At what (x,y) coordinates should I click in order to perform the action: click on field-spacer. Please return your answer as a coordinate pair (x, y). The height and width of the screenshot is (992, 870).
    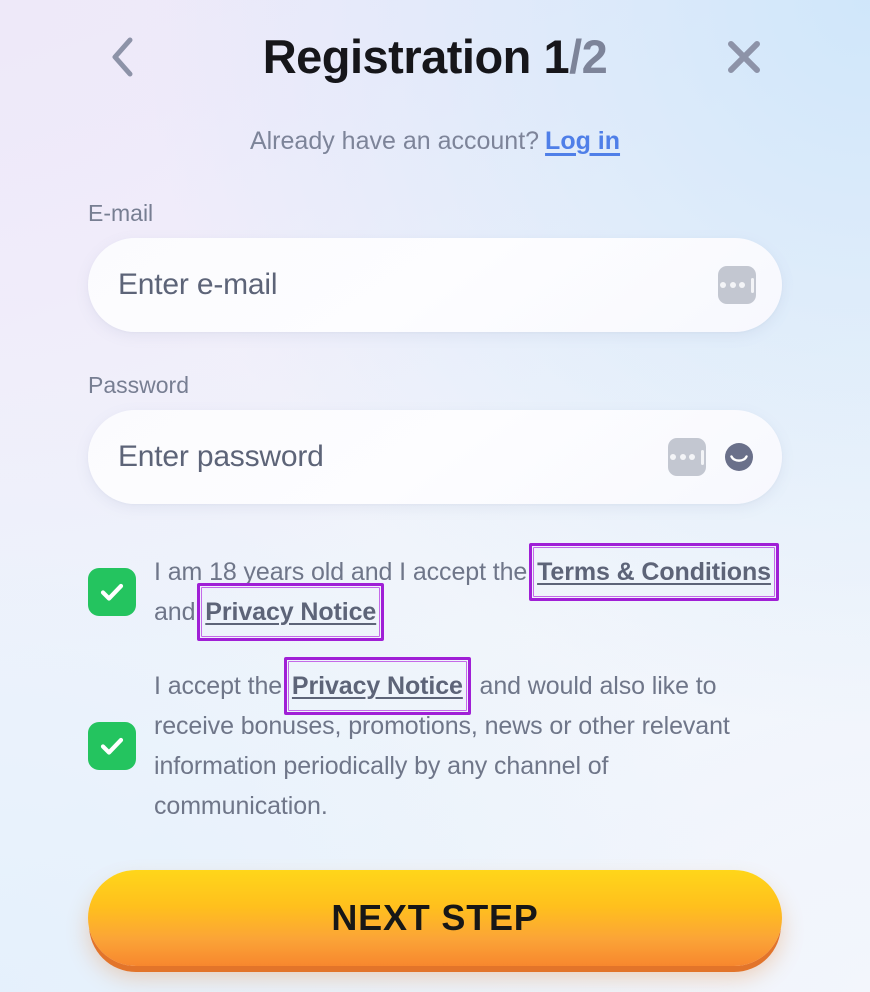
    Looking at the image, I should click on (435, 353).